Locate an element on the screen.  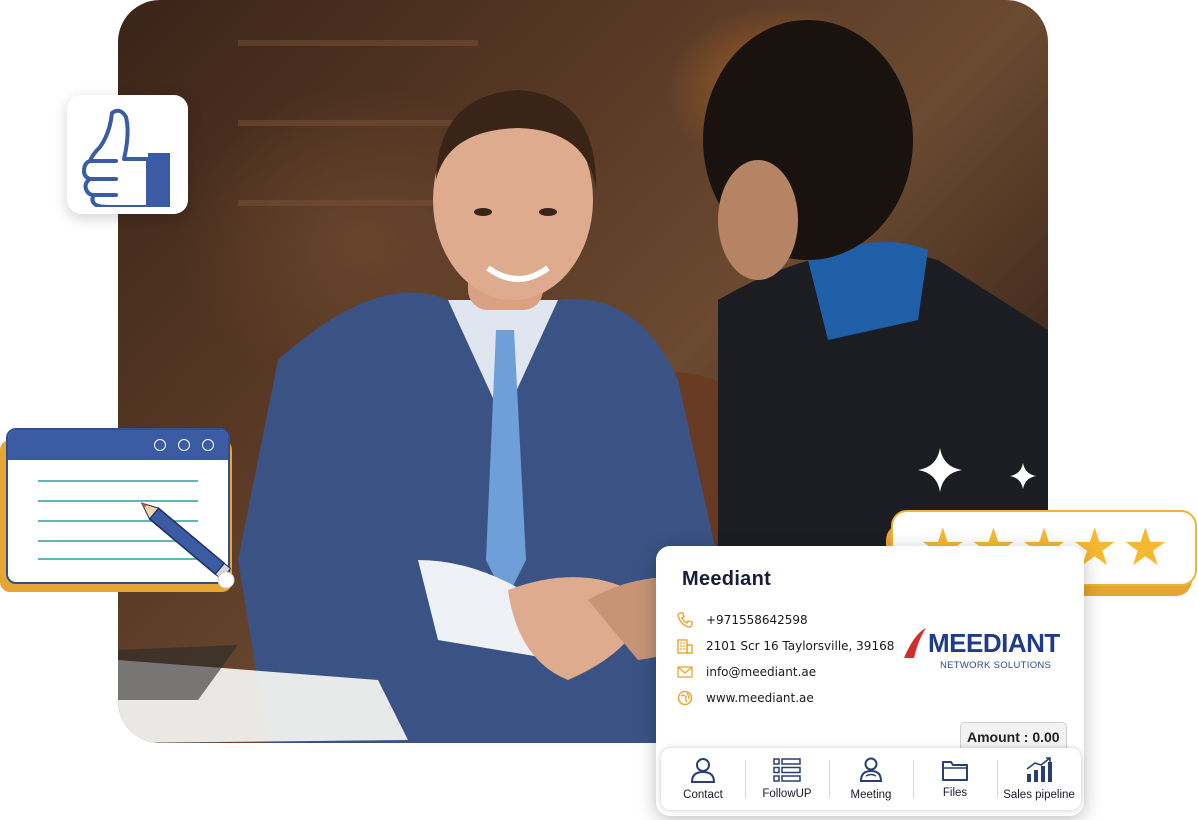
phone-icon is located at coordinates (685, 620).